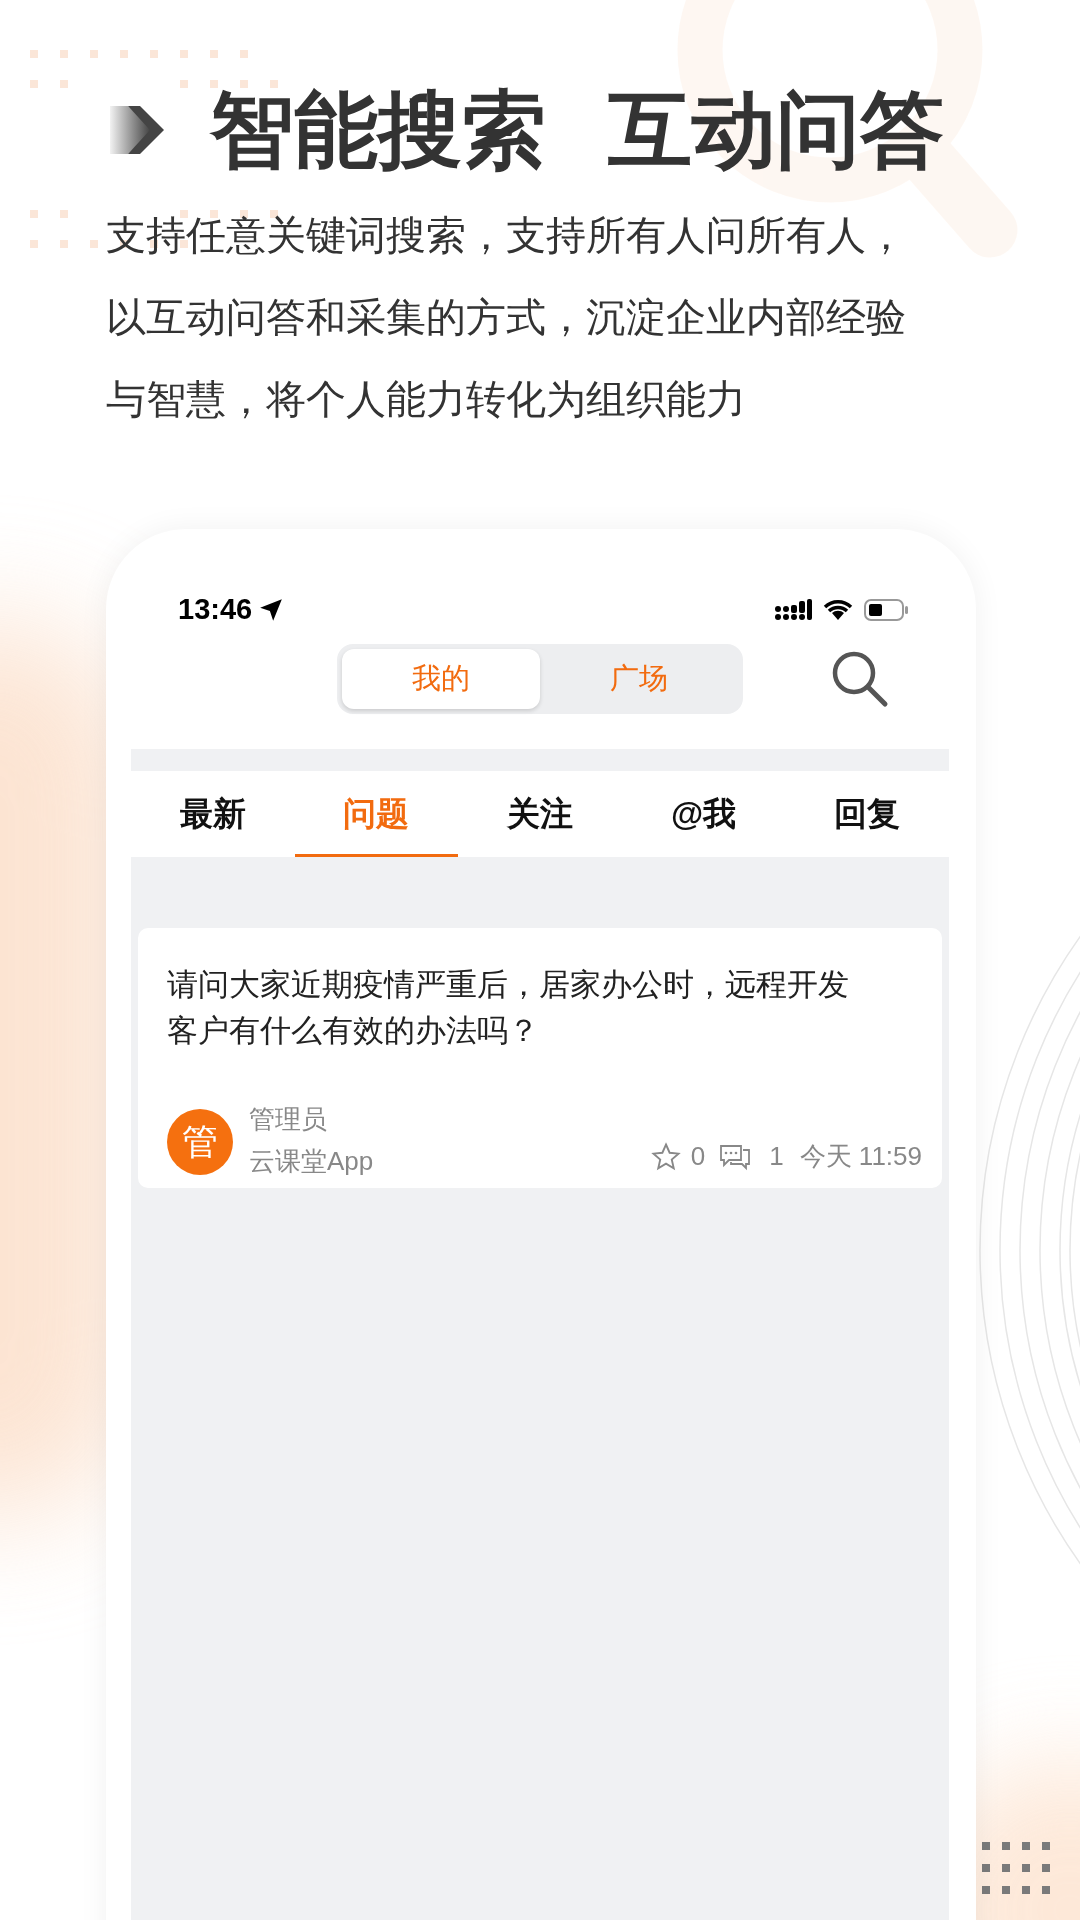 The image size is (1080, 1920). Describe the element at coordinates (213, 814) in the screenshot. I see `category-tab: 最新` at that location.